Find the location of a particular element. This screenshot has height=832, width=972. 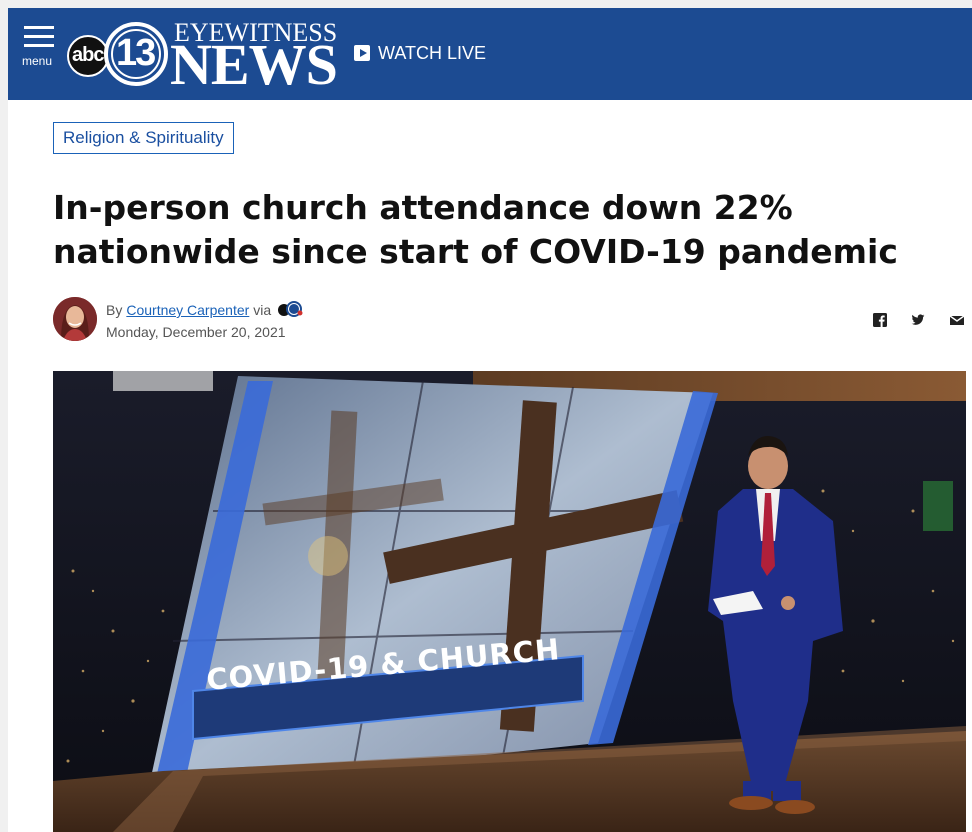

abc13-eyewitness-news-logo: abc 13 EYEWITNESS NEWS is located at coordinates (207, 56).